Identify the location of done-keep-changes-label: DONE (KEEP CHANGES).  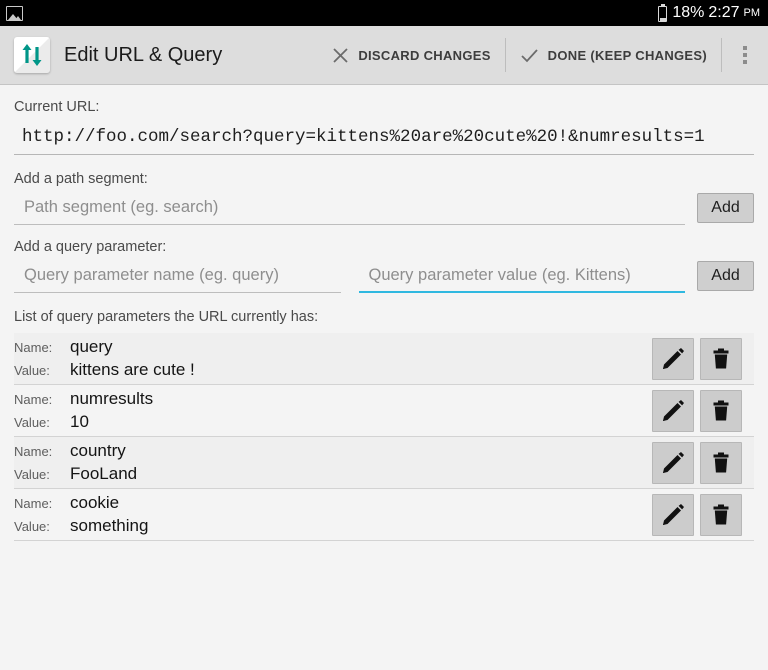
(627, 55).